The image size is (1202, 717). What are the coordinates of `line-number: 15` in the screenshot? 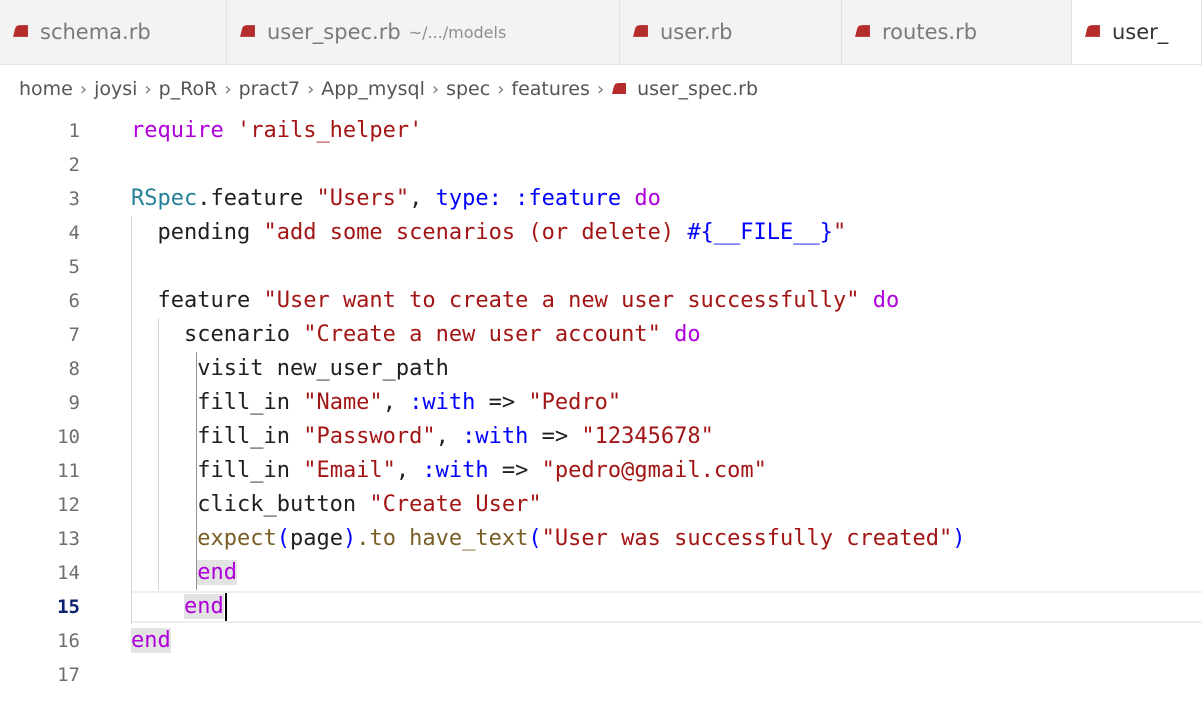 It's located at (68, 607).